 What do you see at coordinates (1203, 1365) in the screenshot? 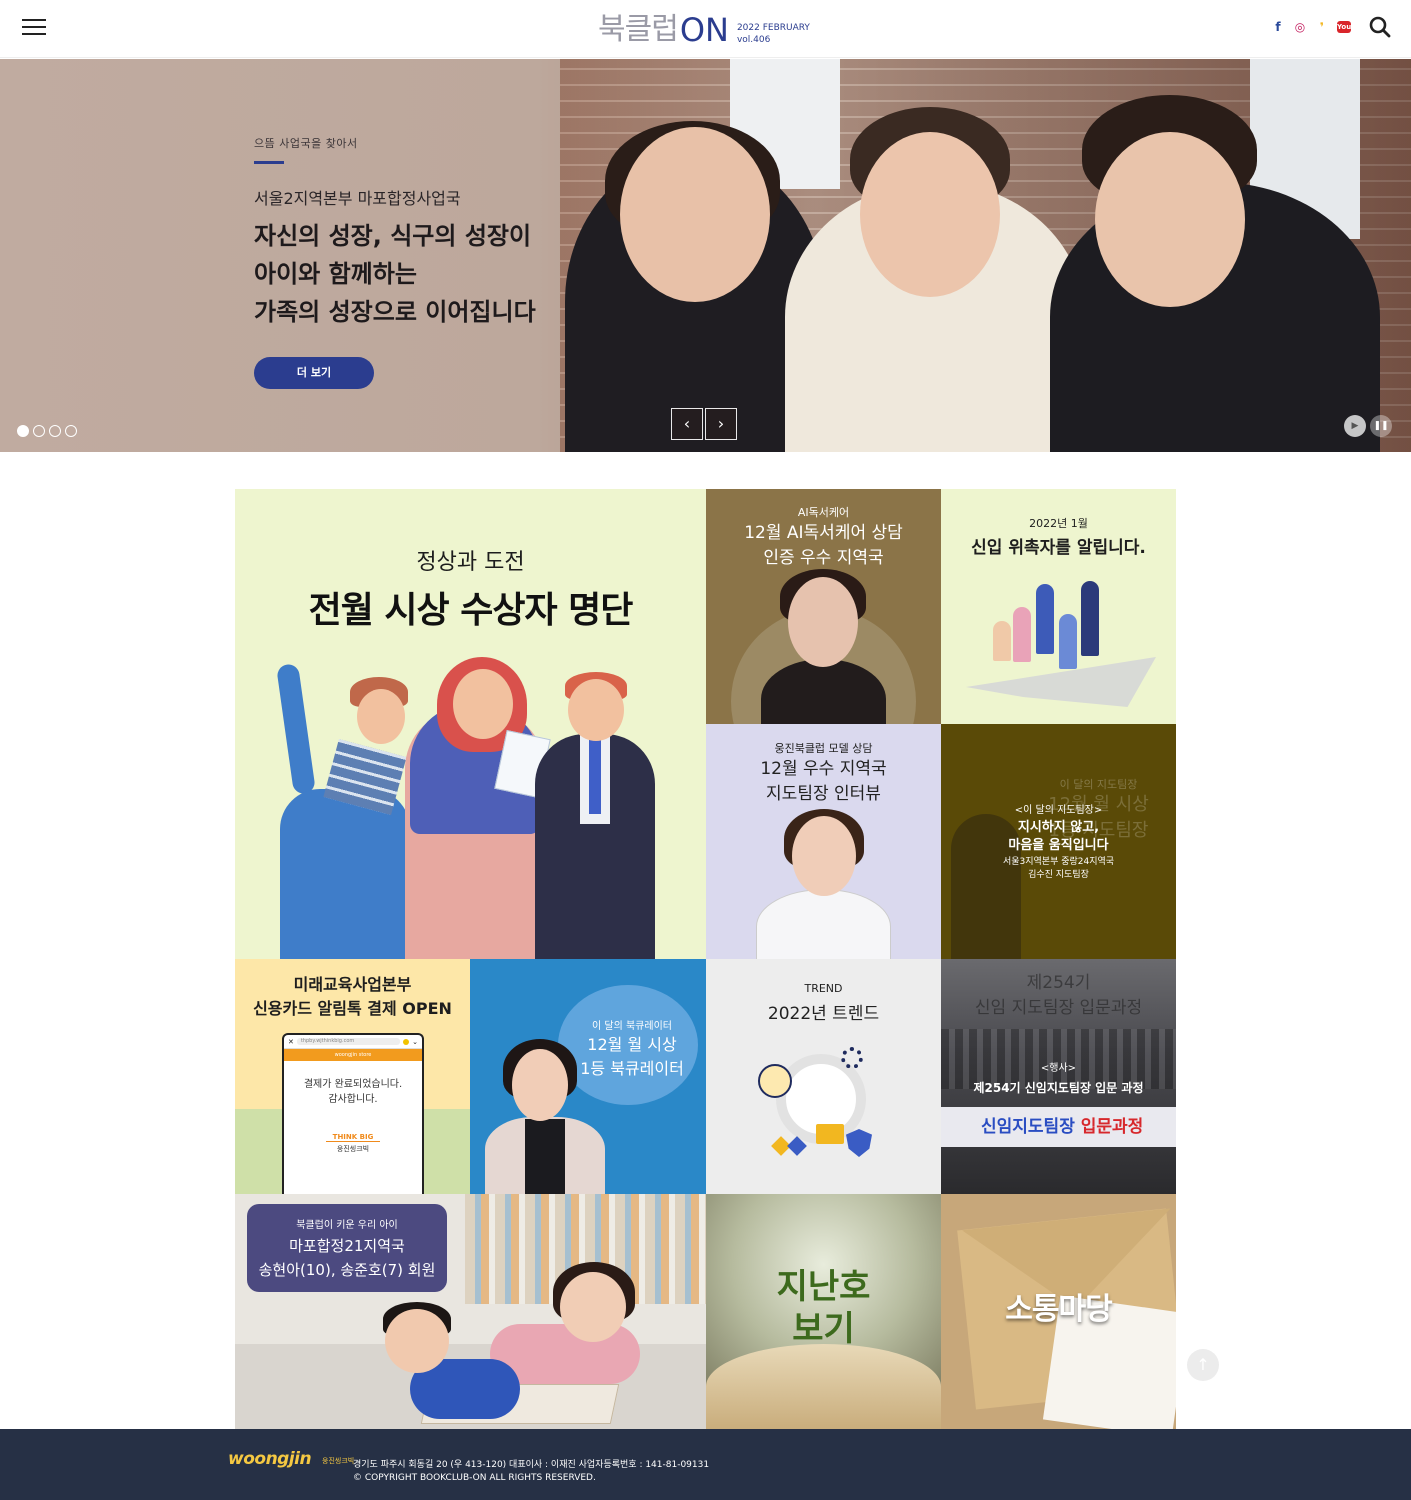
I see `scroll-top-button: ↑` at bounding box center [1203, 1365].